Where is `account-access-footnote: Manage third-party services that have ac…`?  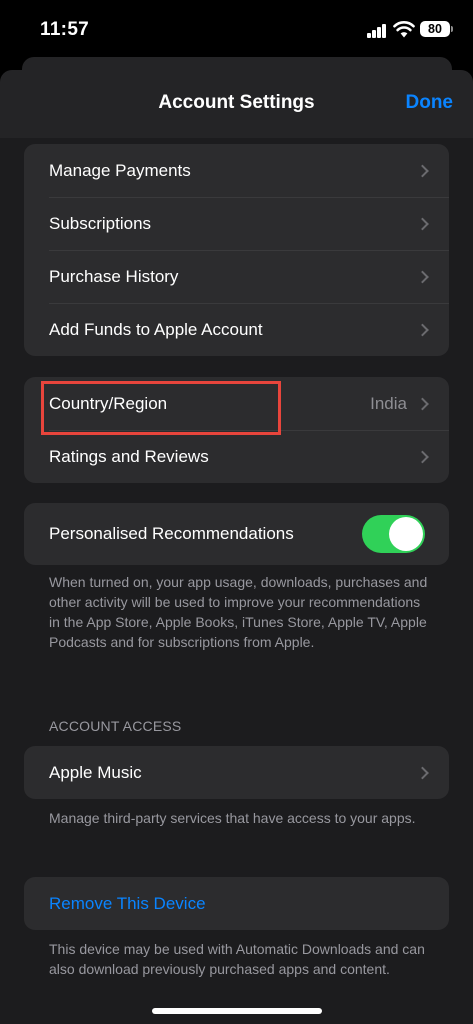 account-access-footnote: Manage third-party services that have ac… is located at coordinates (232, 818).